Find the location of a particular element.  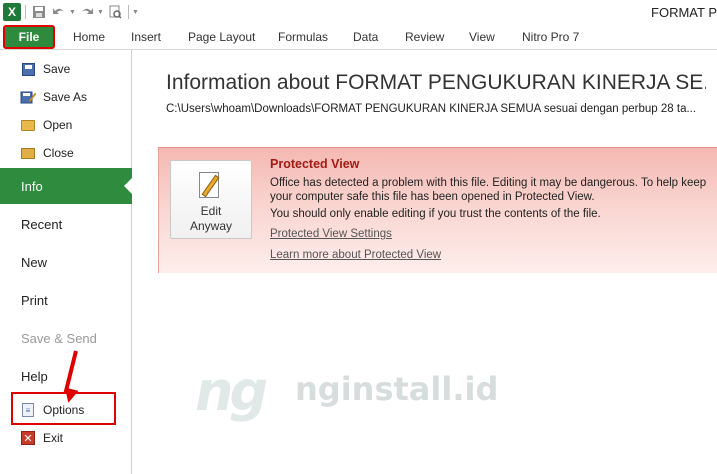

nav-recent: Recent is located at coordinates (66, 224).